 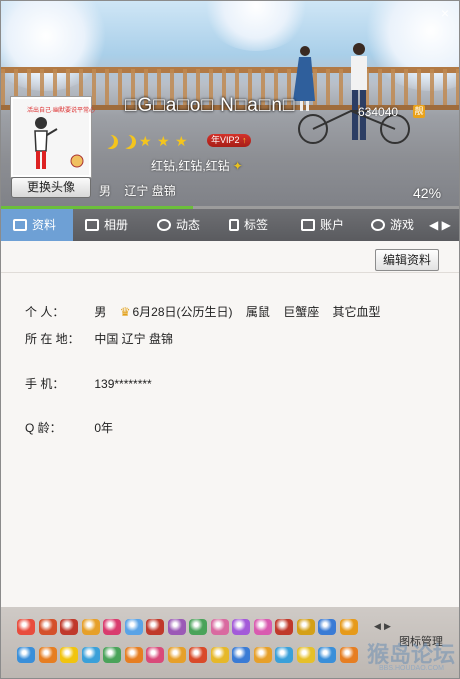 I want to click on icons-prev-arrow: ◀, so click(x=377, y=626).